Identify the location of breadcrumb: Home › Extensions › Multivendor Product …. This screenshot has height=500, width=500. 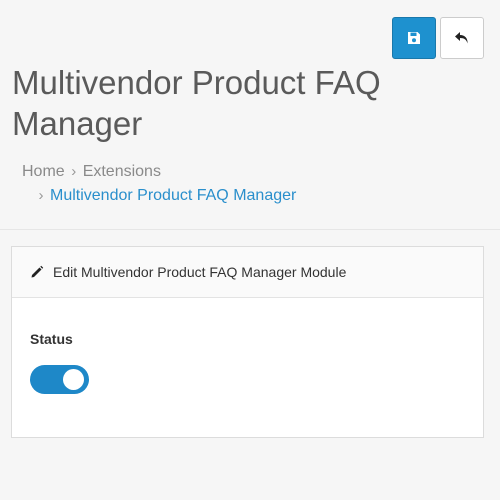
(159, 184).